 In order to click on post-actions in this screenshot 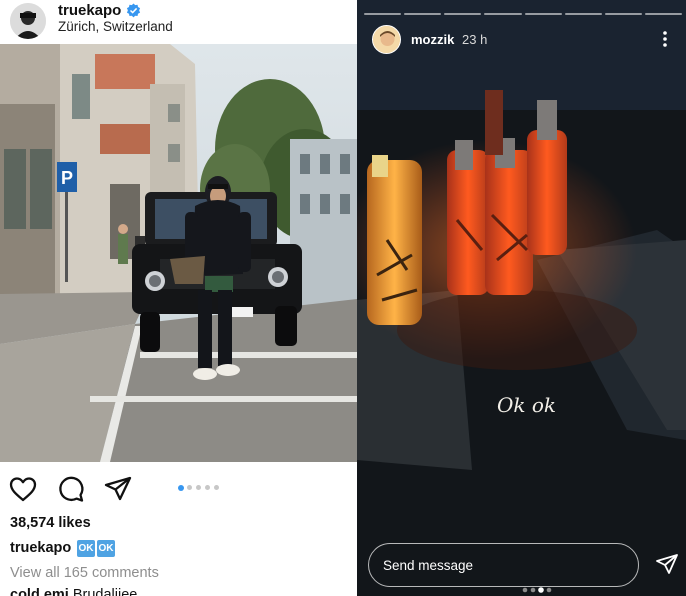, I will do `click(178, 488)`.